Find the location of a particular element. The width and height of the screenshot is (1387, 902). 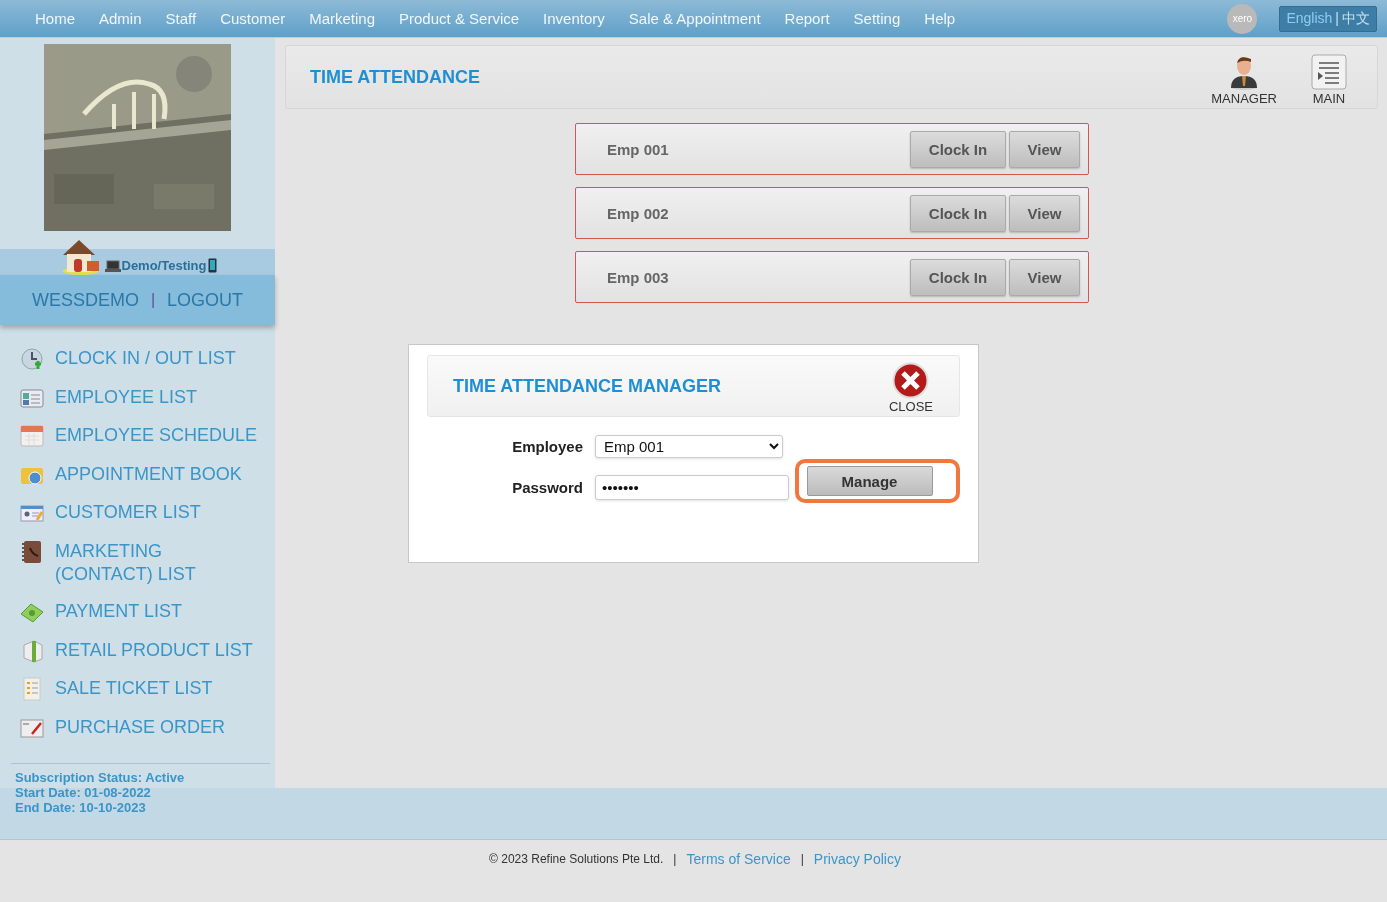

sidebar-link: RETAIL PRODUCT LIST is located at coordinates (141, 650).